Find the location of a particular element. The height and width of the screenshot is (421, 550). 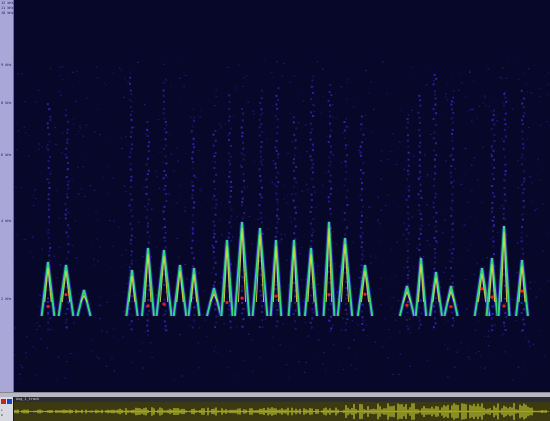

waveform-track is located at coordinates (282, 411).